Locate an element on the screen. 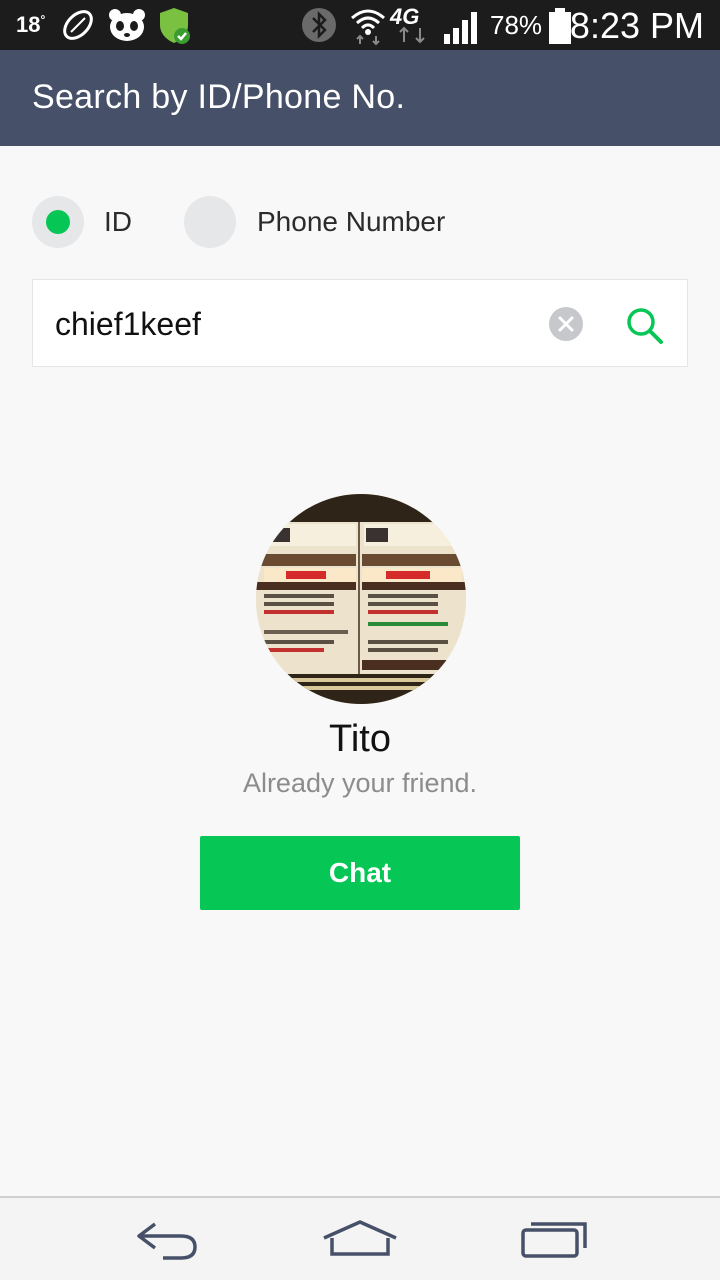 The height and width of the screenshot is (1280, 720). recents-button is located at coordinates (555, 1240).